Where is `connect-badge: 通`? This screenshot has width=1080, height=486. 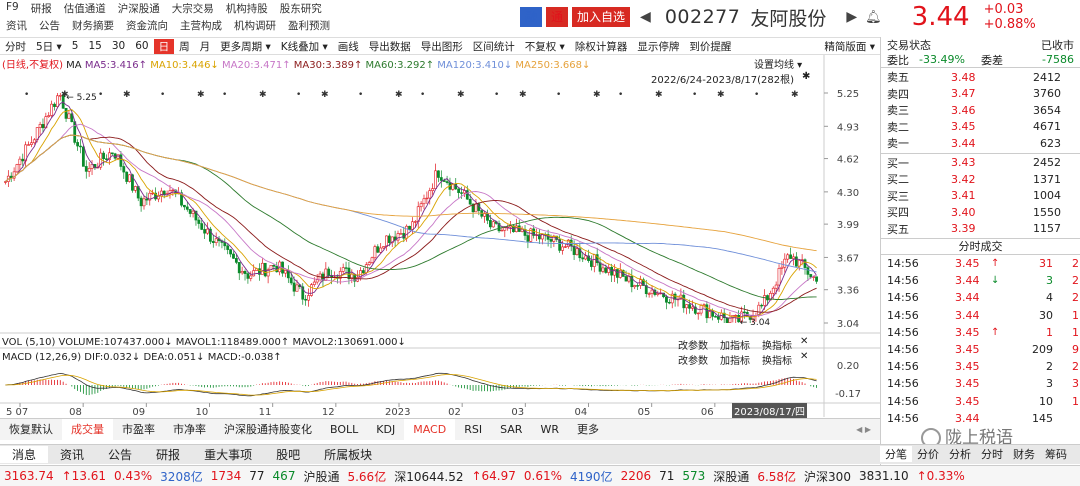
connect-badge: 通 is located at coordinates (557, 17).